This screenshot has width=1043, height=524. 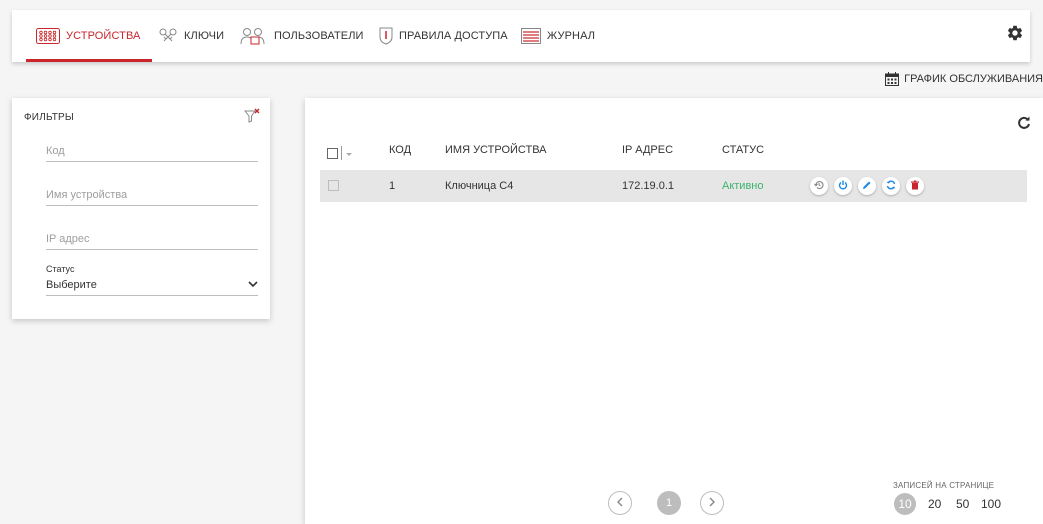 I want to click on shield-icon, so click(x=386, y=36).